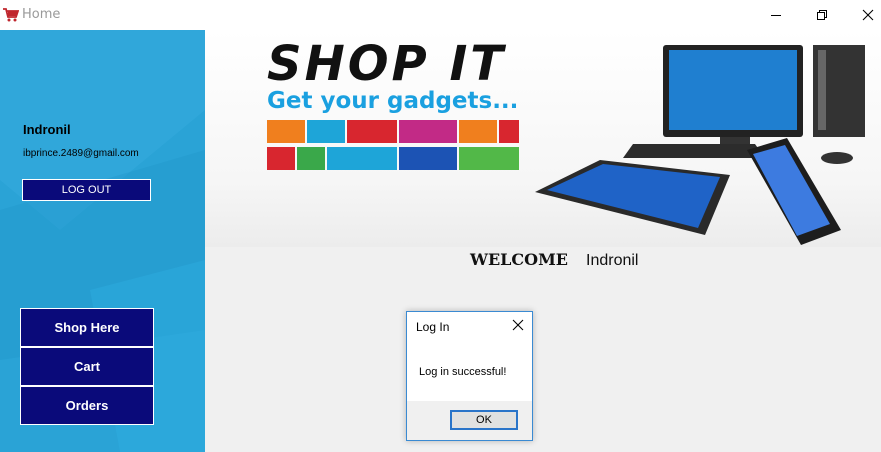 This screenshot has width=881, height=452. What do you see at coordinates (11, 15) in the screenshot?
I see `cart-icon` at bounding box center [11, 15].